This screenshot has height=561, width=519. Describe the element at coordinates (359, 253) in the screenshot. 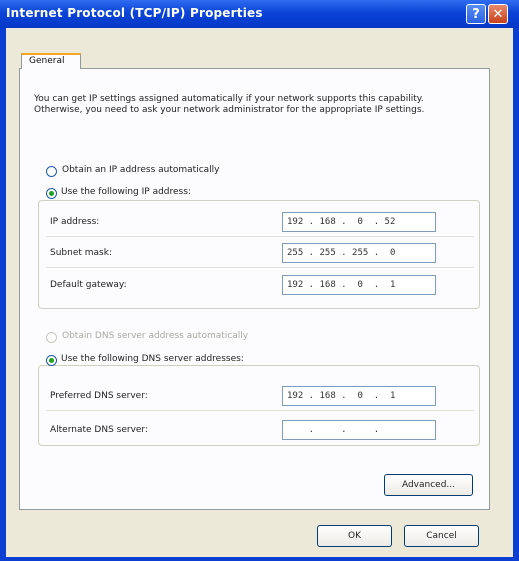

I see `subnet-mask-field: 255 . 255 . 255 . 0` at that location.